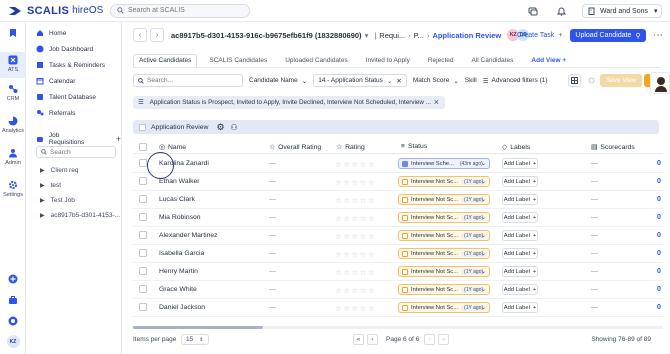 The image size is (670, 354). I want to click on candidate-name: Daniel Jackson, so click(182, 307).